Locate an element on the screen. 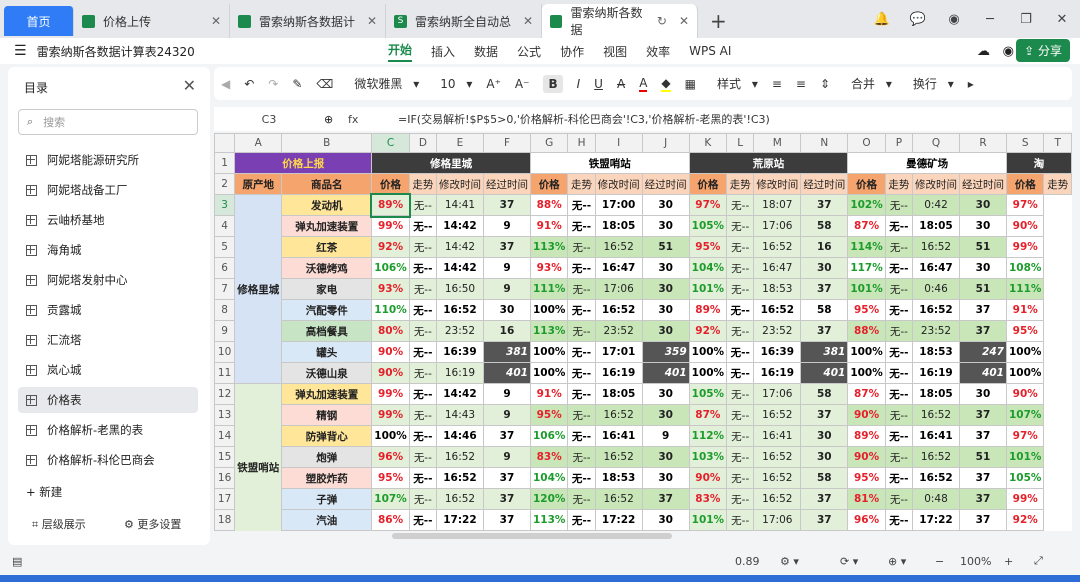 This screenshot has height=582, width=1080. data-cell: 103% is located at coordinates (708, 457).